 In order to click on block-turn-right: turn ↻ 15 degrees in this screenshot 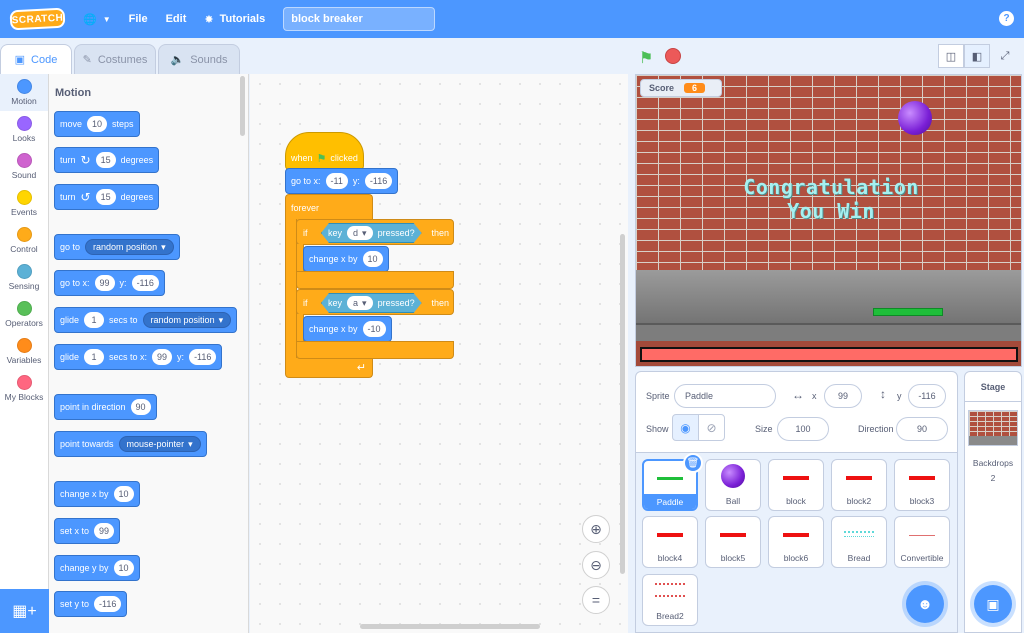, I will do `click(107, 160)`.